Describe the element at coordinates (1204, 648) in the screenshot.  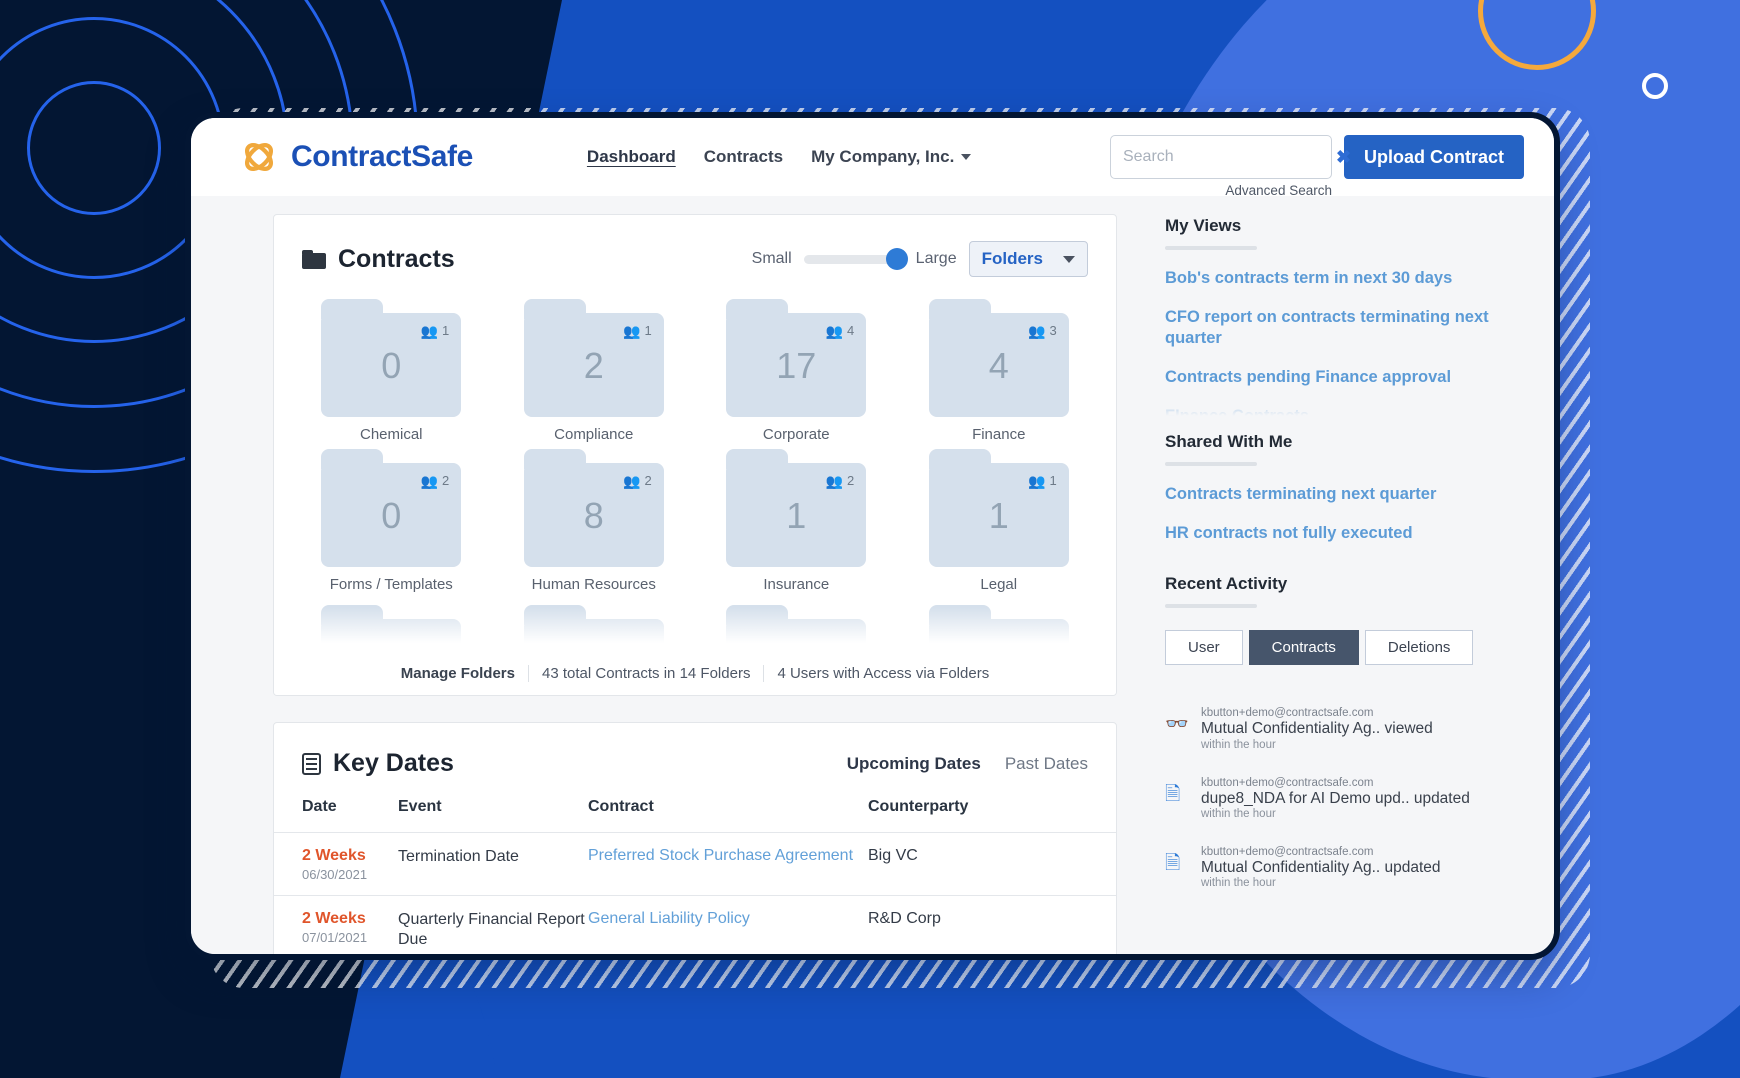
I see `tab-activity-user: User` at that location.